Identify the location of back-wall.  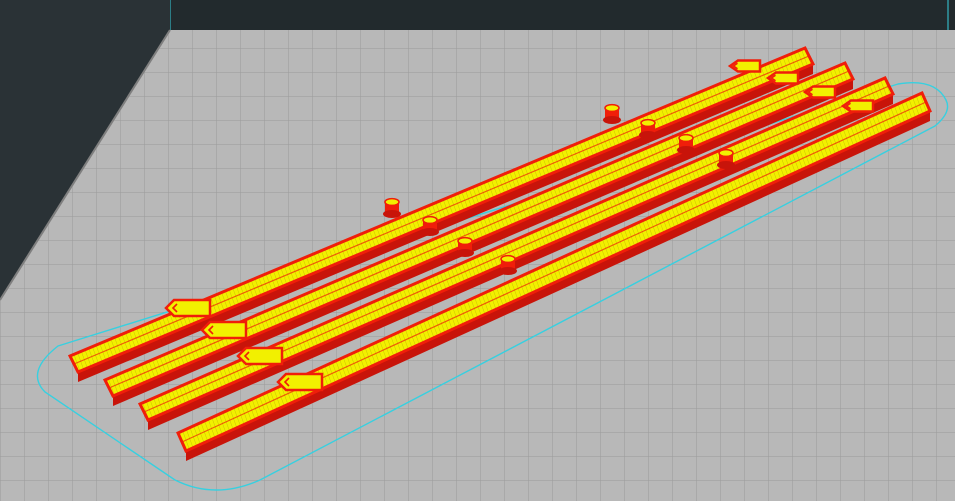
(562, 15).